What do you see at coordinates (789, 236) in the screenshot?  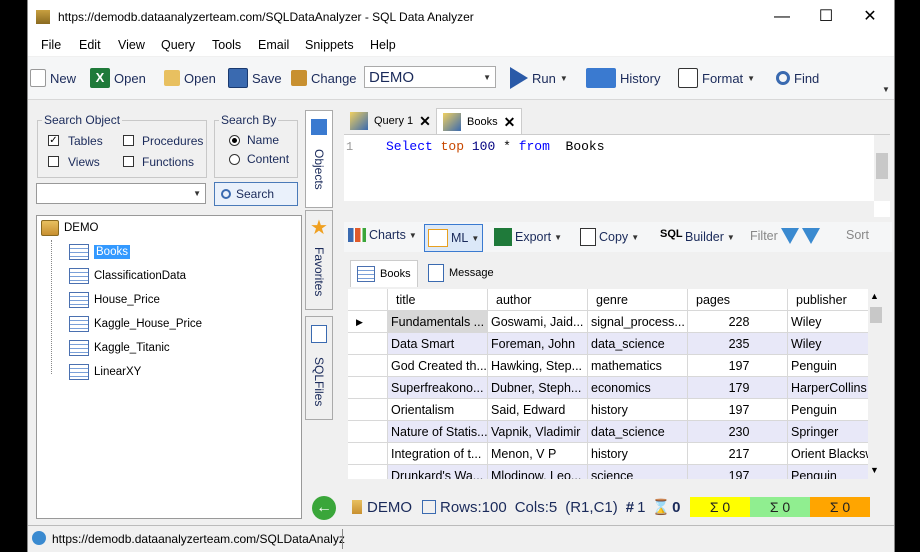 I see `filter-add-icon` at bounding box center [789, 236].